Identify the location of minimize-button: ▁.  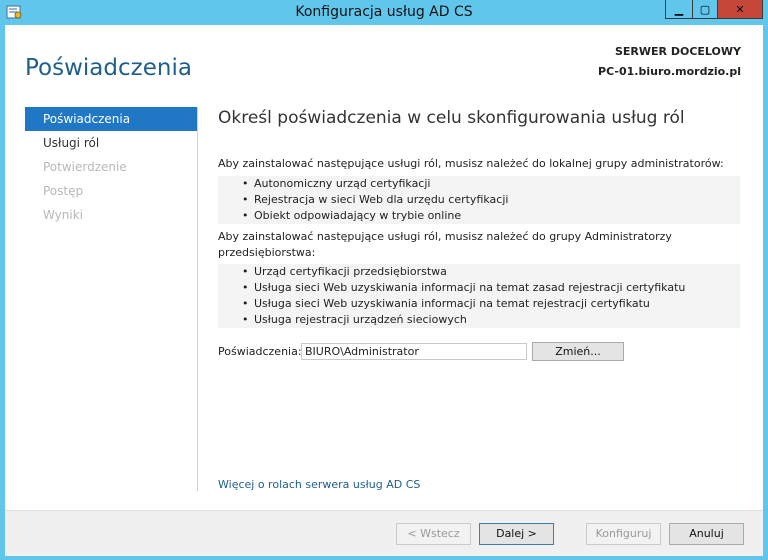
(679, 9).